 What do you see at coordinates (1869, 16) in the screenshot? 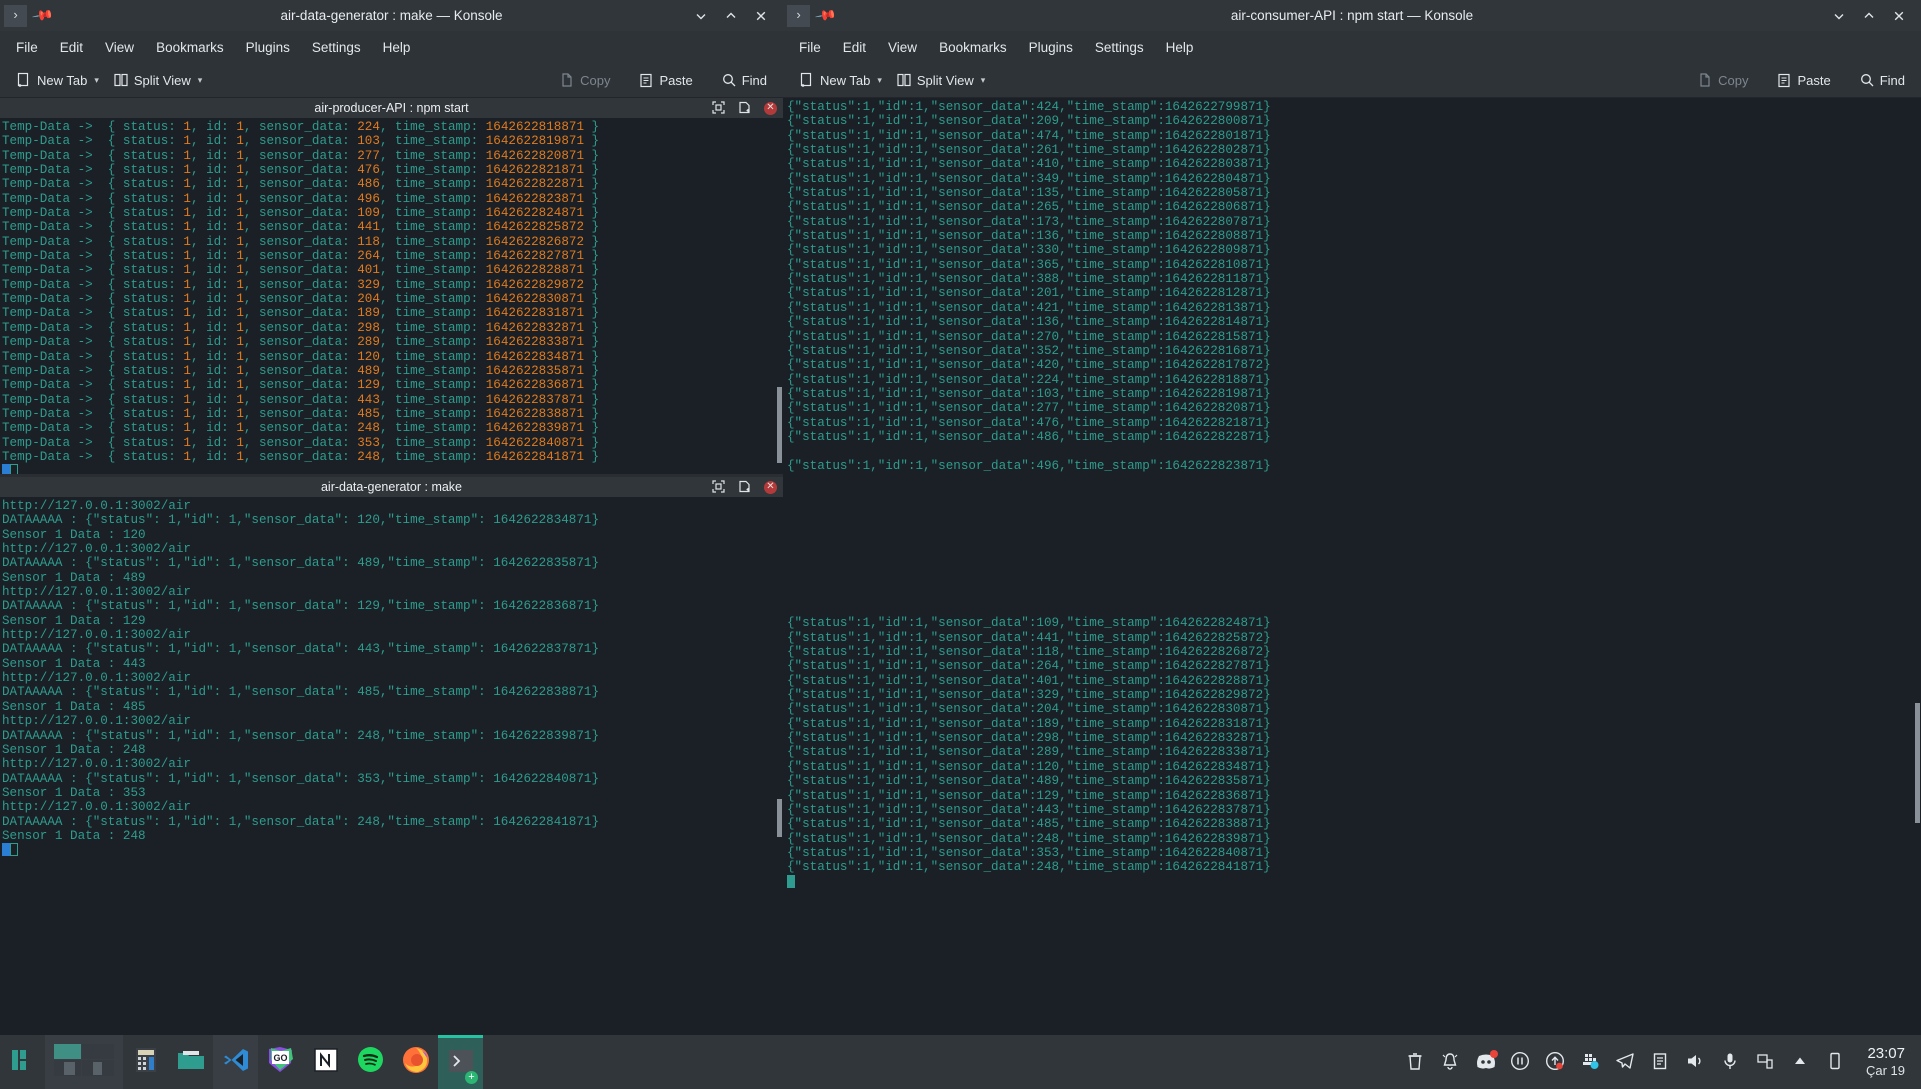
I see `maximize-button-right` at bounding box center [1869, 16].